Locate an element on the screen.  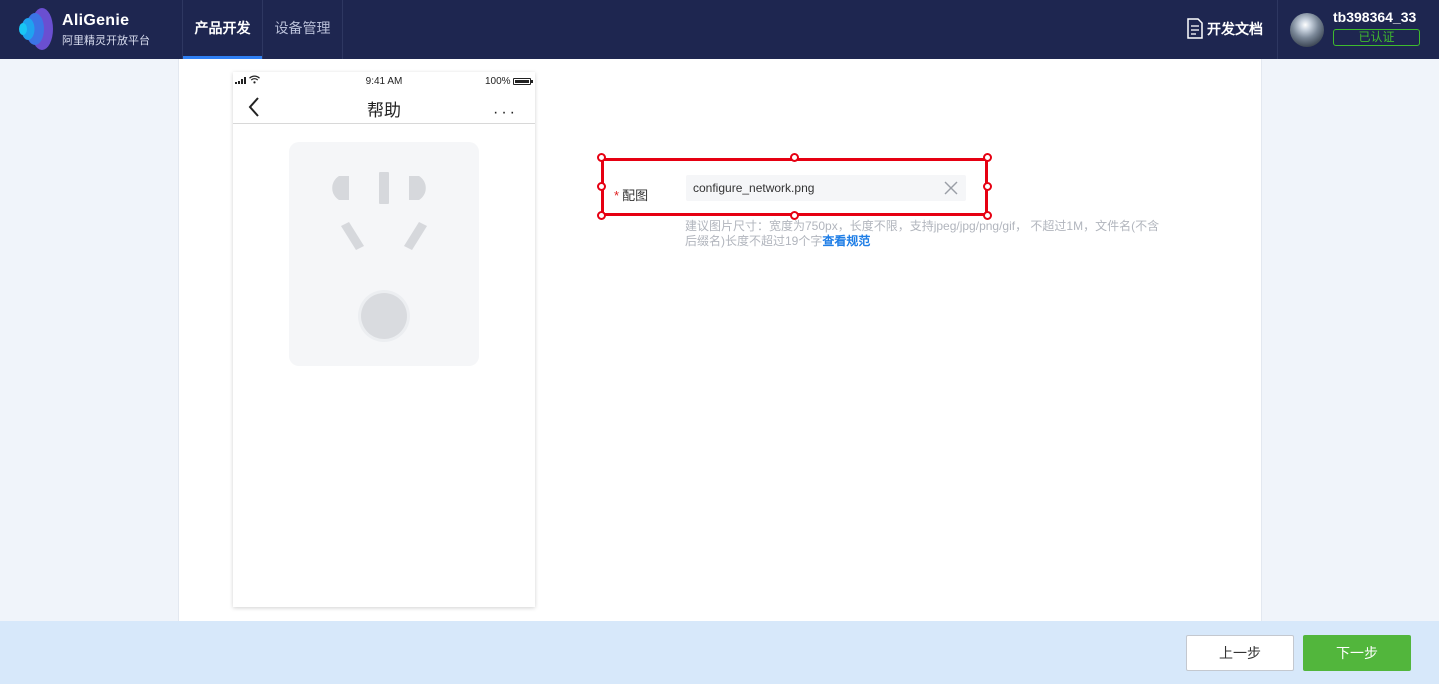
tab-device-management: 设备管理 is located at coordinates (302, 29).